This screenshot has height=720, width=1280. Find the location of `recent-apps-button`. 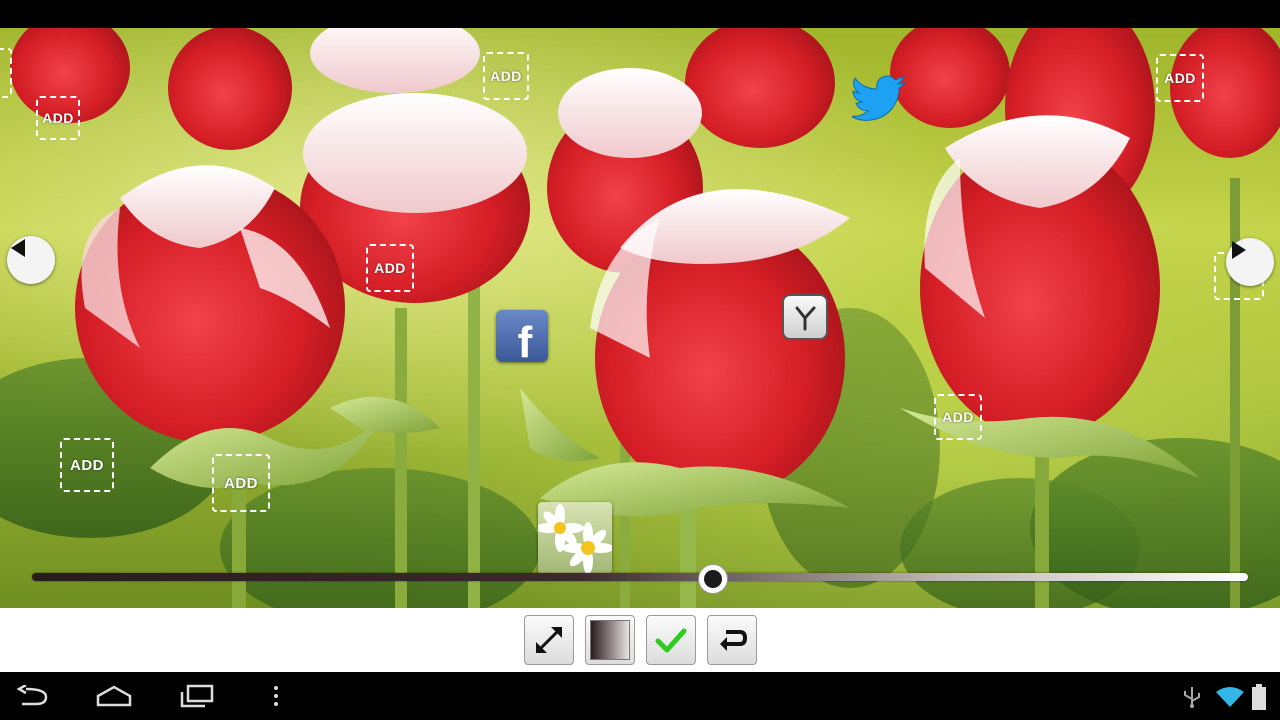

recent-apps-button is located at coordinates (196, 696).